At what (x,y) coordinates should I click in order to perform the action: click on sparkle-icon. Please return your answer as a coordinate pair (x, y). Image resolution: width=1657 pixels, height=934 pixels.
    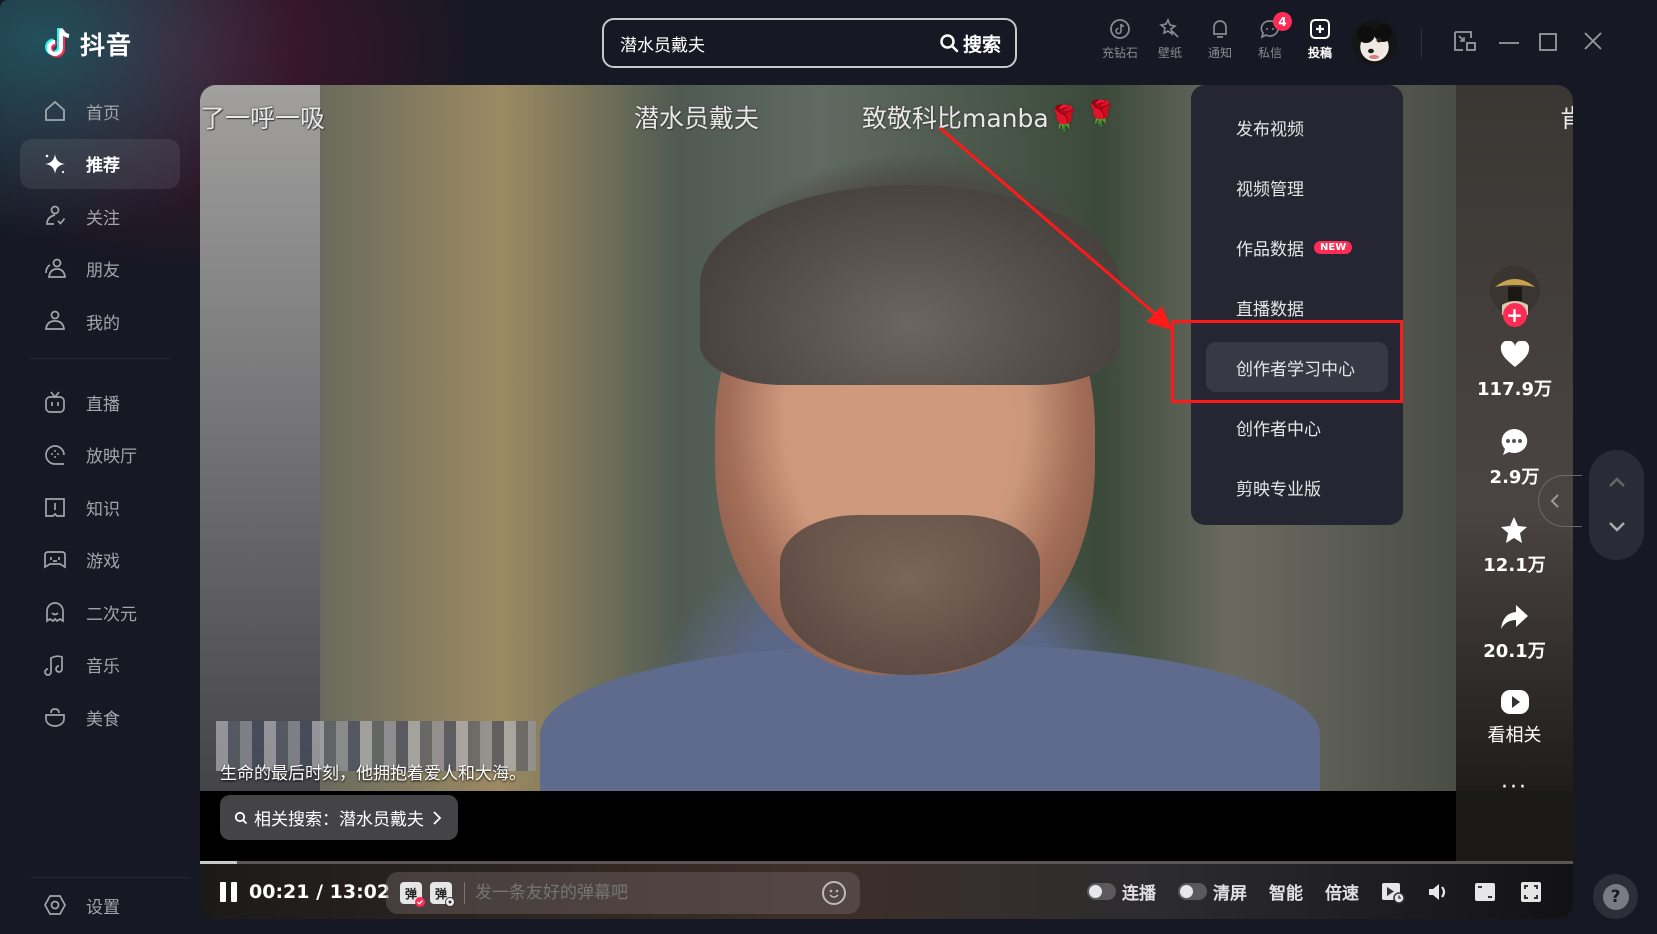
    Looking at the image, I should click on (55, 163).